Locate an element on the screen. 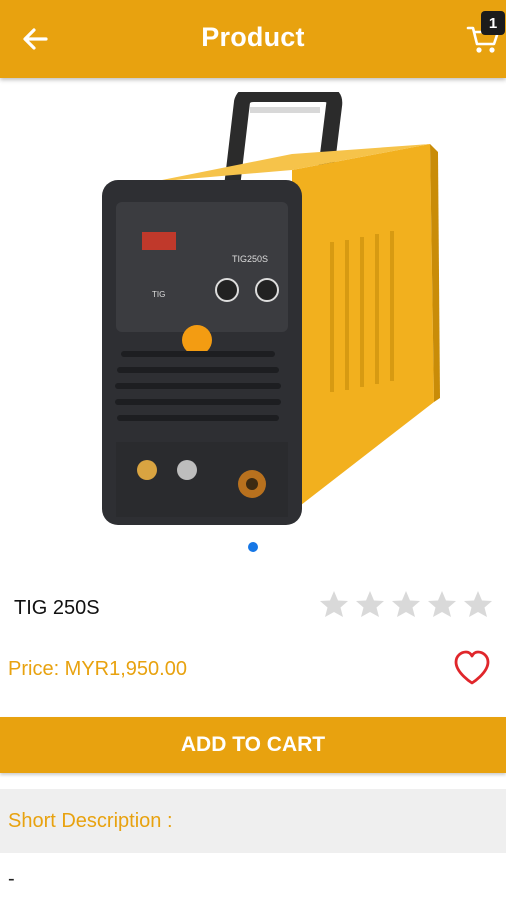 Image resolution: width=506 pixels, height=900 pixels. image-mode-label: TIG is located at coordinates (158, 294).